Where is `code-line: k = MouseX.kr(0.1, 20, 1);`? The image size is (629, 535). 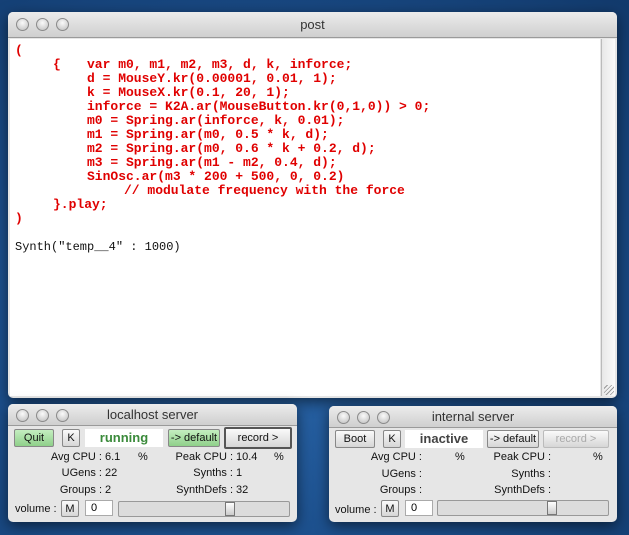 code-line: k = MouseX.kr(0.1, 20, 1); is located at coordinates (188, 92).